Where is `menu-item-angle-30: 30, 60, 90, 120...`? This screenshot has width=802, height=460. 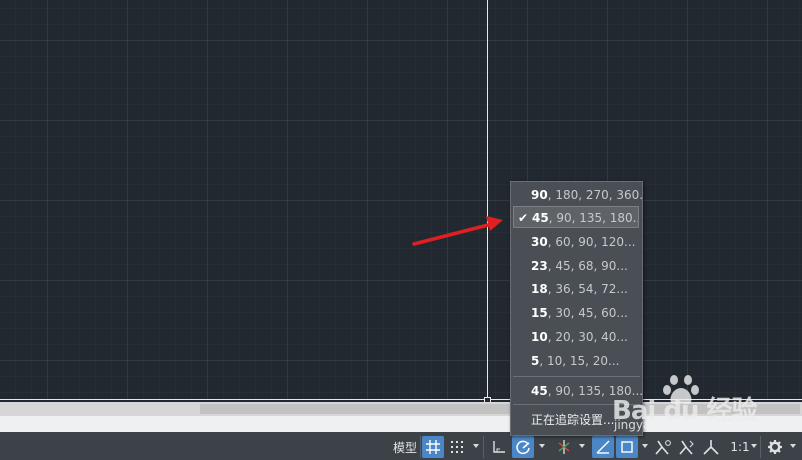
menu-item-angle-30: 30, 60, 90, 120... is located at coordinates (576, 242).